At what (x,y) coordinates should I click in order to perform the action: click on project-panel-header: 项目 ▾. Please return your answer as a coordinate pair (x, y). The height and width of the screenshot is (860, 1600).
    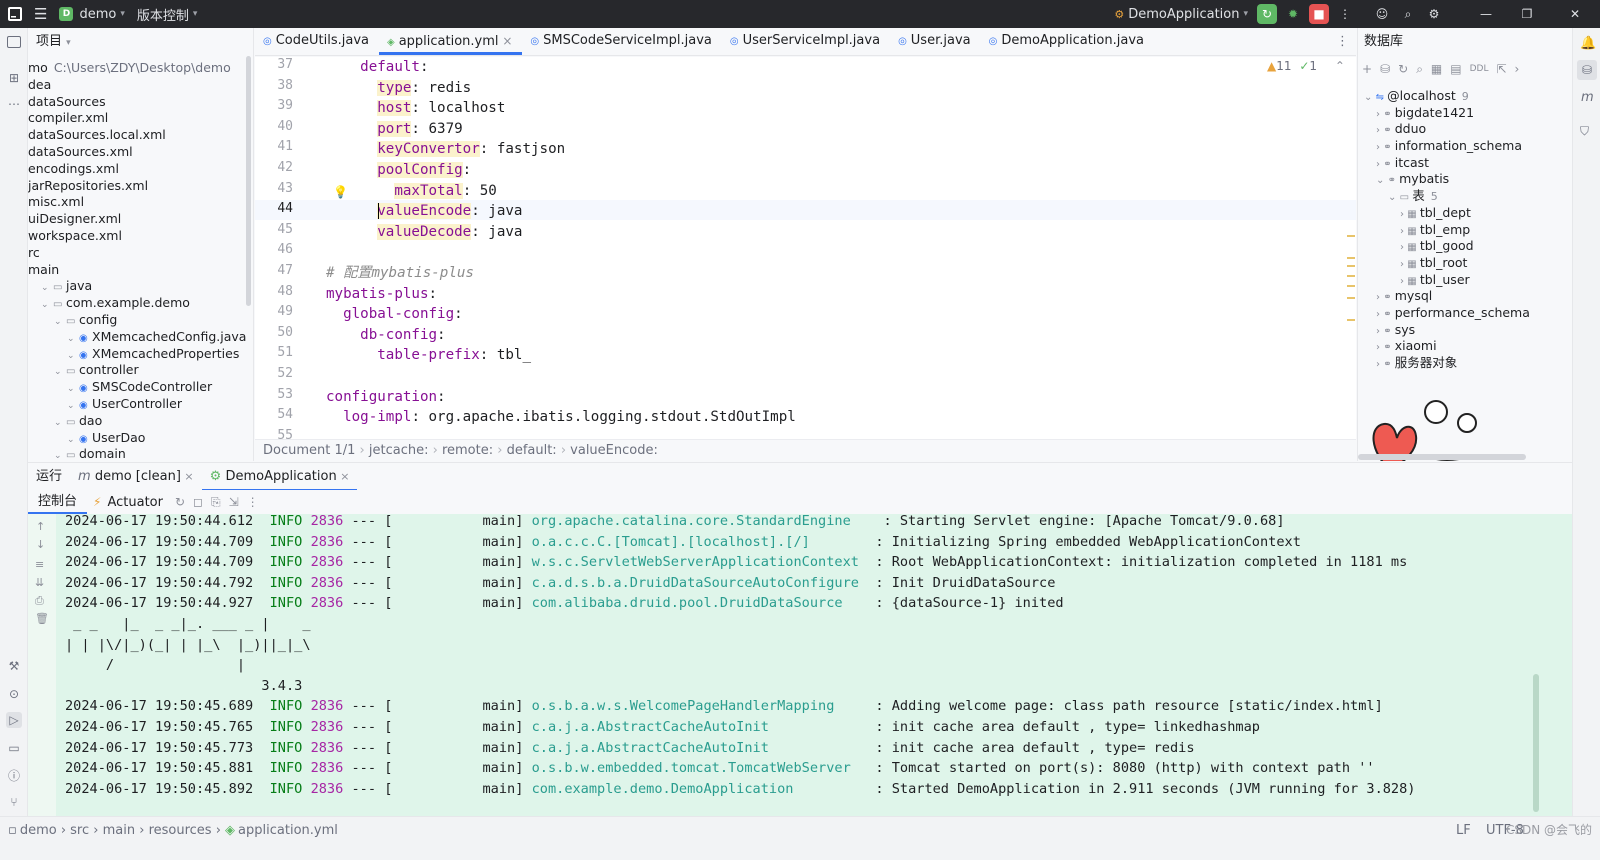
    Looking at the image, I should click on (140, 42).